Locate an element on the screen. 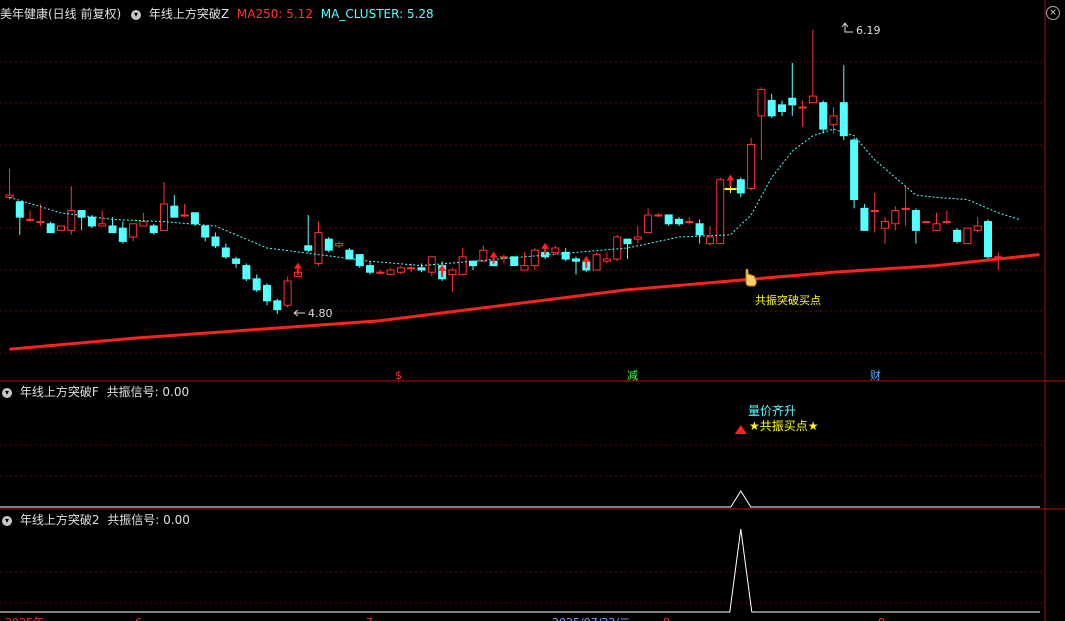  high-price-label: 6.19 is located at coordinates (868, 30).